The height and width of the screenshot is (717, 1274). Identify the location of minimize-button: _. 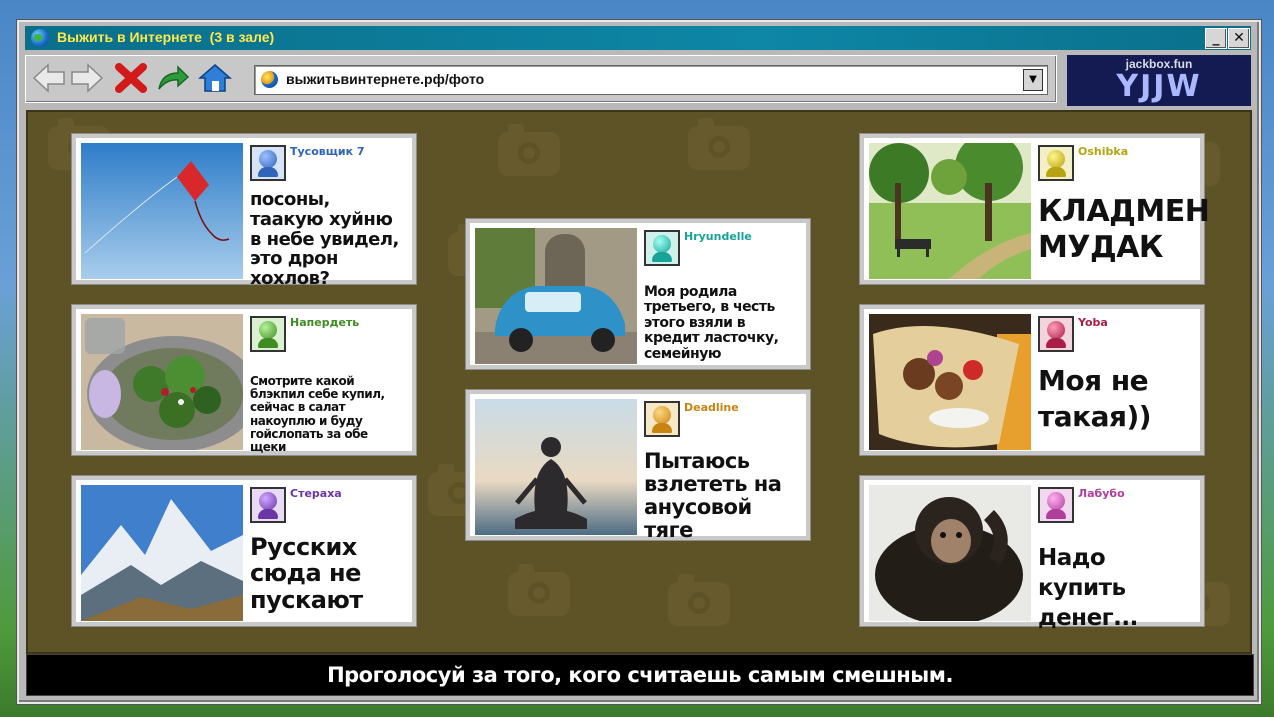
(1216, 38).